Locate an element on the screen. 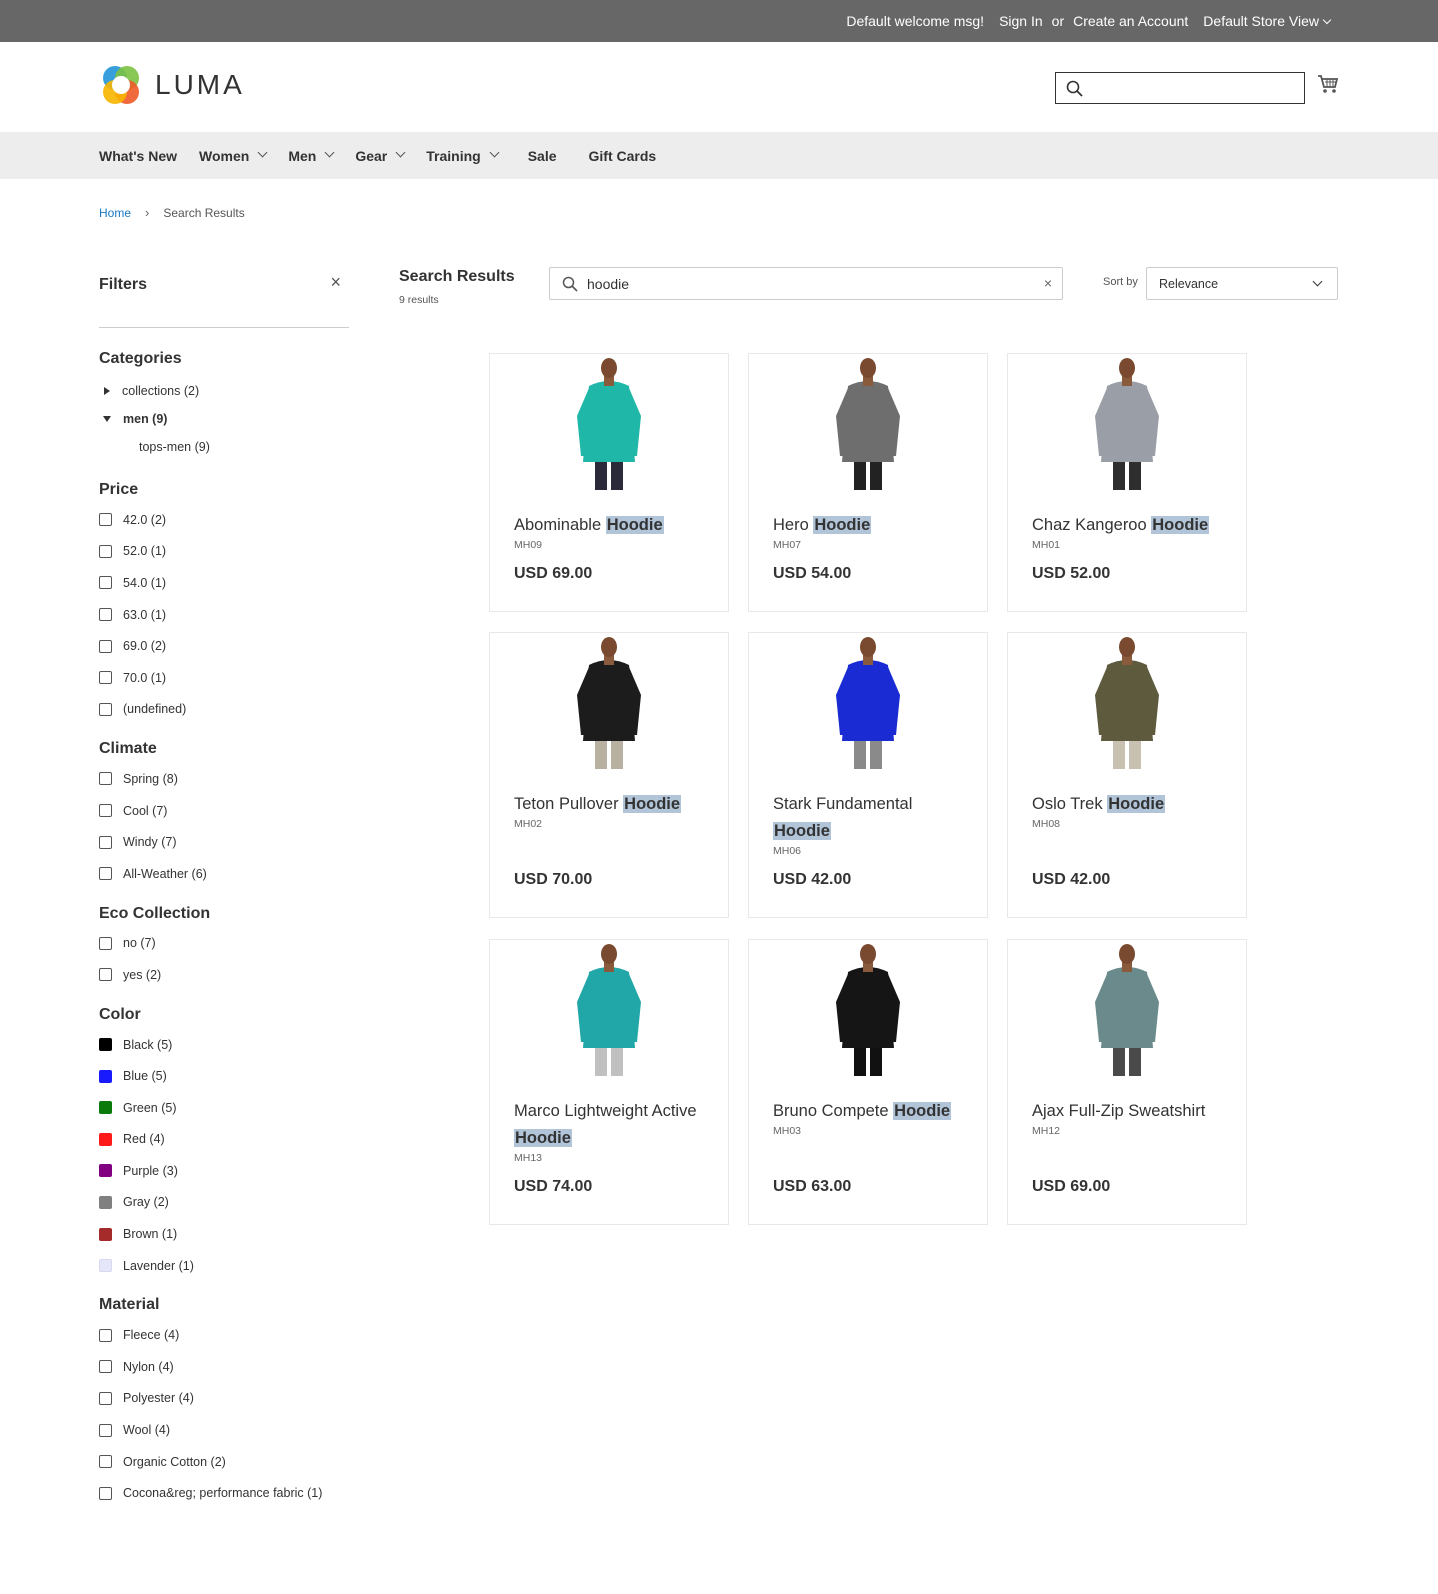 The height and width of the screenshot is (1594, 1438). nav-item-women: Women is located at coordinates (233, 156).